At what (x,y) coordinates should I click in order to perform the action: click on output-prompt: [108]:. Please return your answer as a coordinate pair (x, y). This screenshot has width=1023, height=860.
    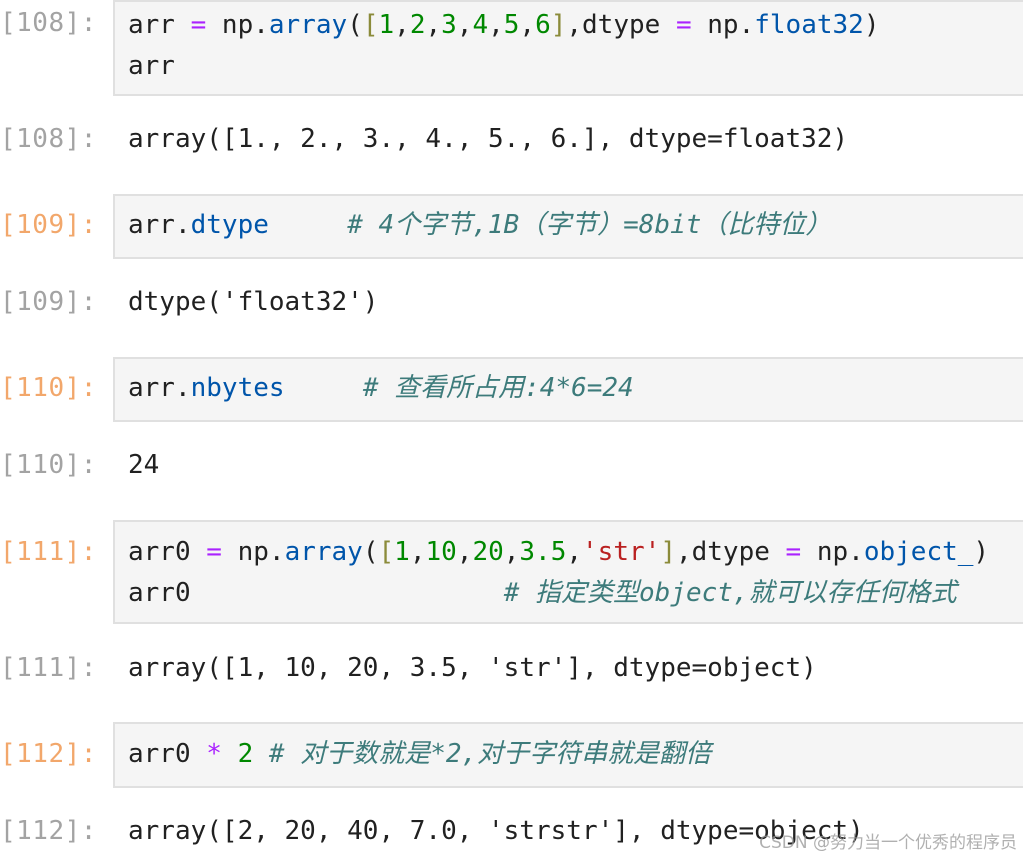
    Looking at the image, I should click on (48, 139).